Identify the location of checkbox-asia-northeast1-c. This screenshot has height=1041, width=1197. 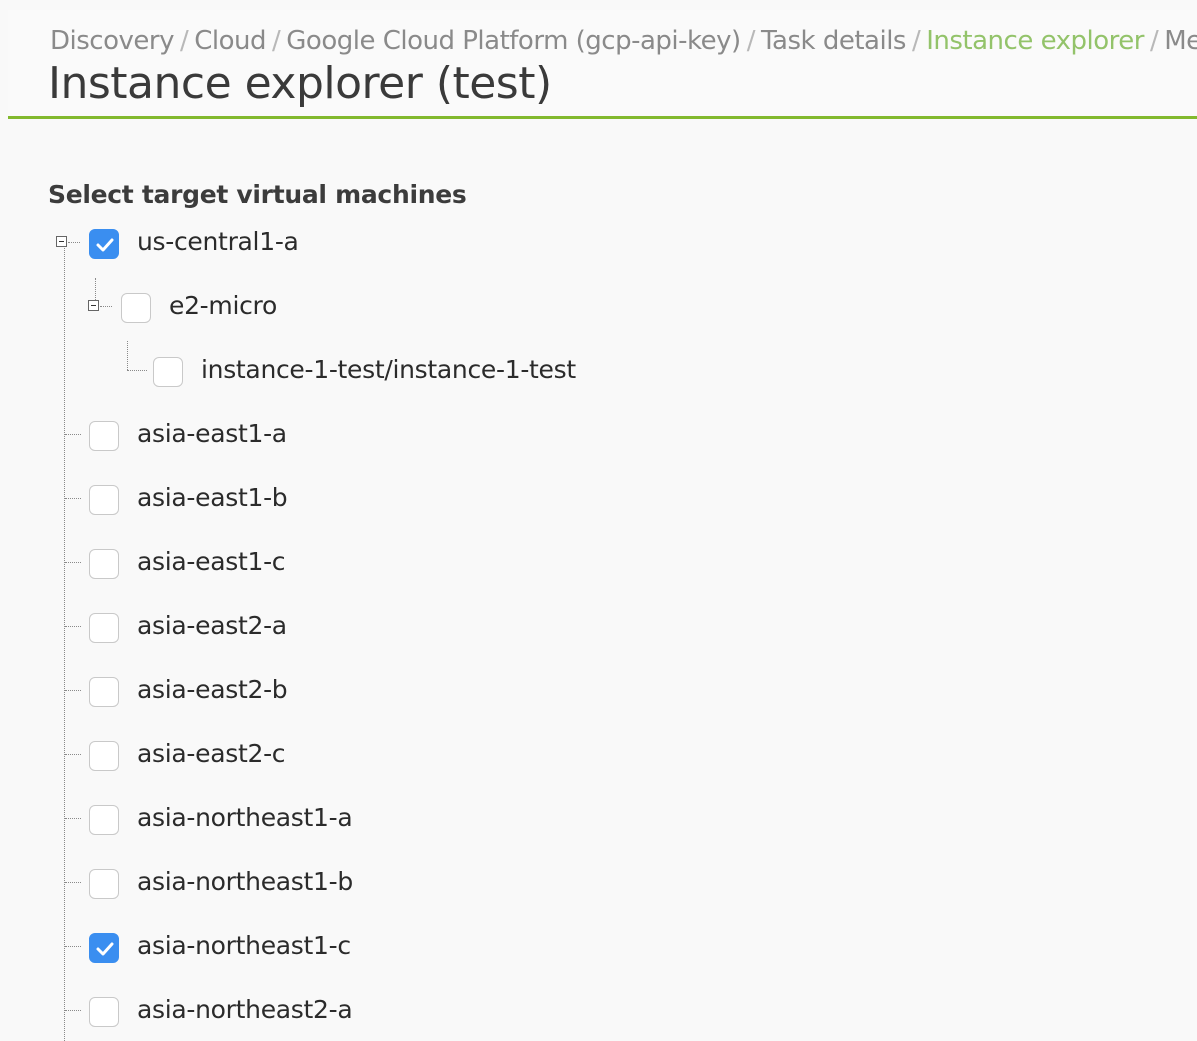
(104, 948).